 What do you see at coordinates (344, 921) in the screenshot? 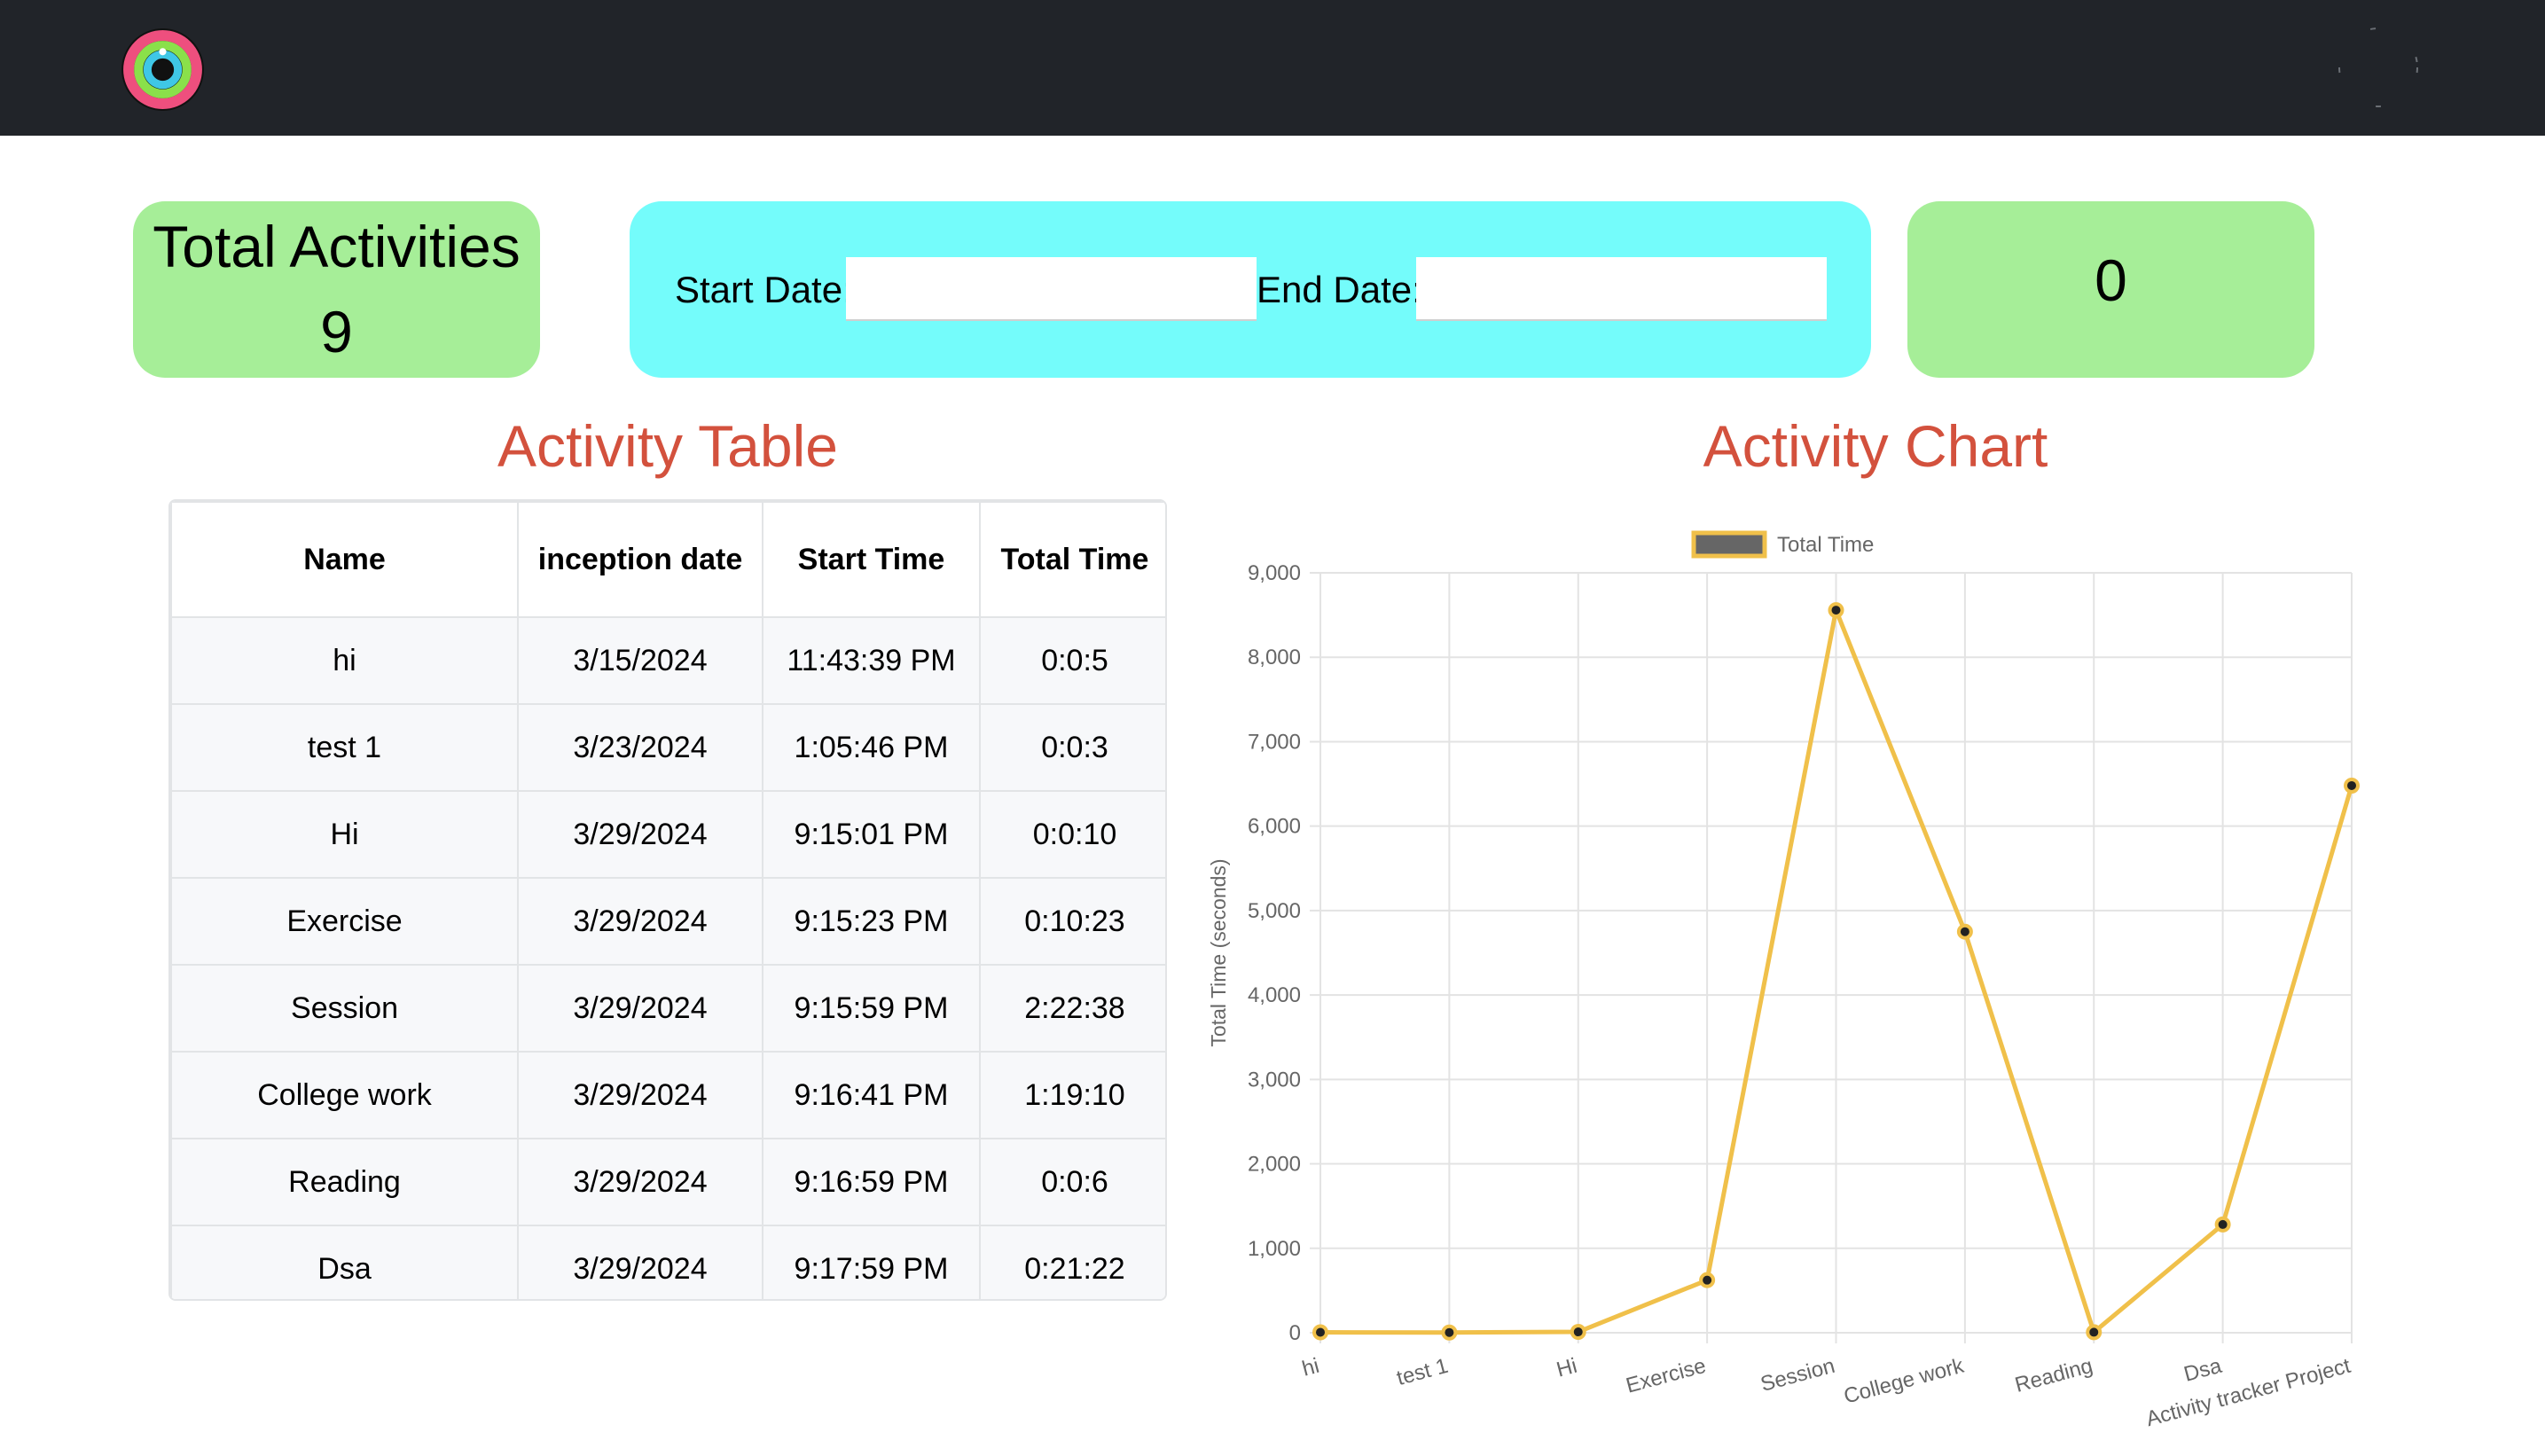
I see `cell-name: Exercise` at bounding box center [344, 921].